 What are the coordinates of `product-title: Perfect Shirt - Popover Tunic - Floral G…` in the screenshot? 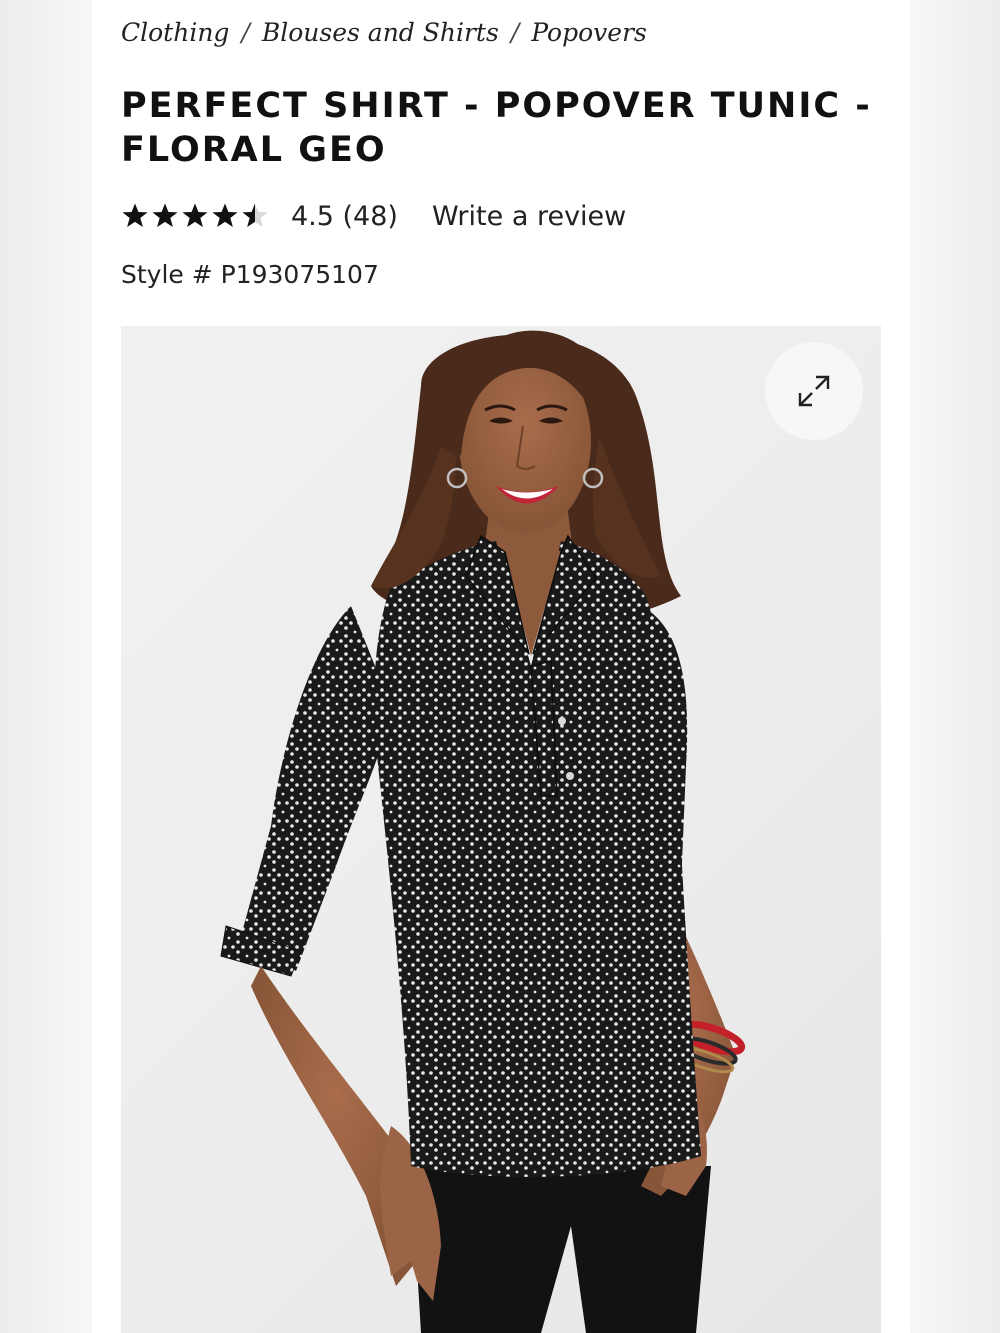 It's located at (496, 128).